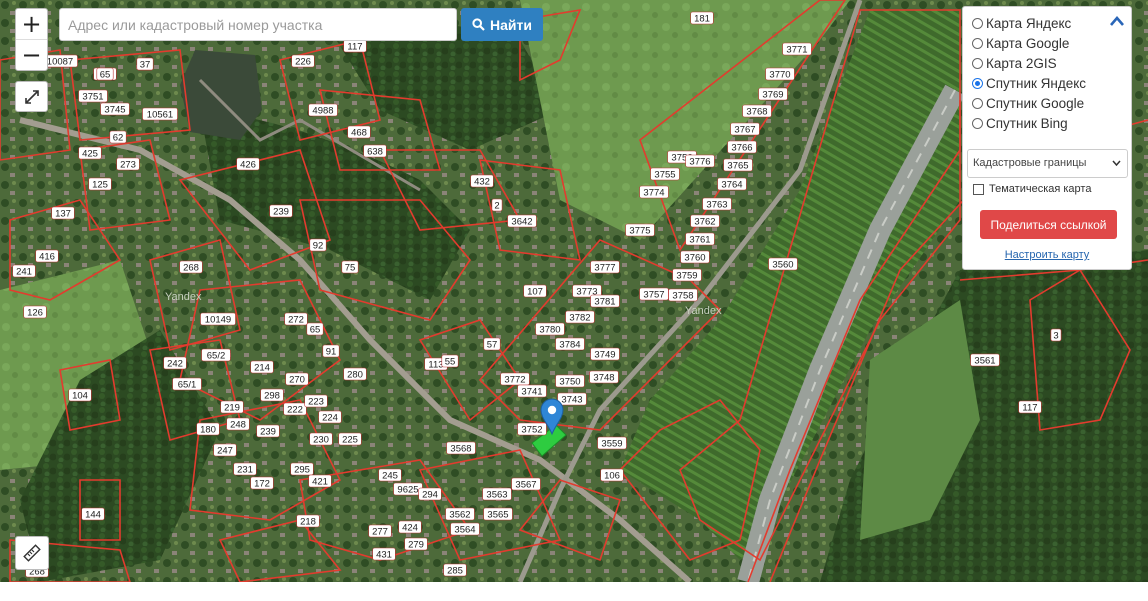 This screenshot has height=601, width=1148. Describe the element at coordinates (532, 429) in the screenshot. I see `parcel-label: 3752` at that location.